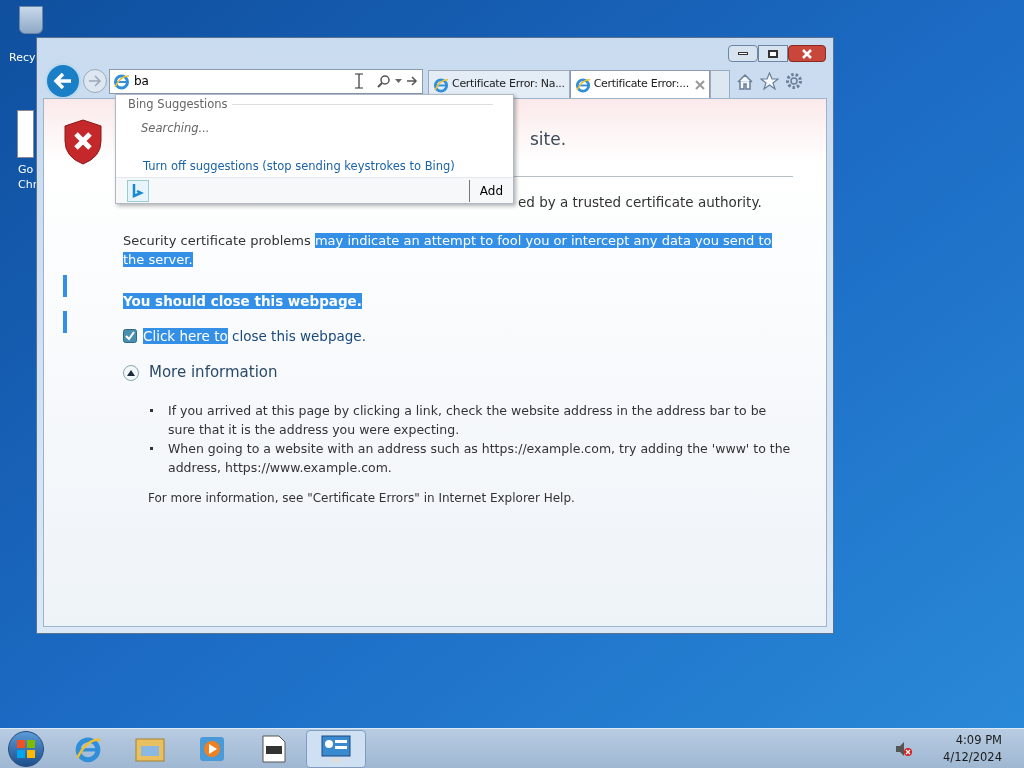 The width and height of the screenshot is (1024, 768). What do you see at coordinates (95, 81) in the screenshot?
I see `forward-arrow-icon` at bounding box center [95, 81].